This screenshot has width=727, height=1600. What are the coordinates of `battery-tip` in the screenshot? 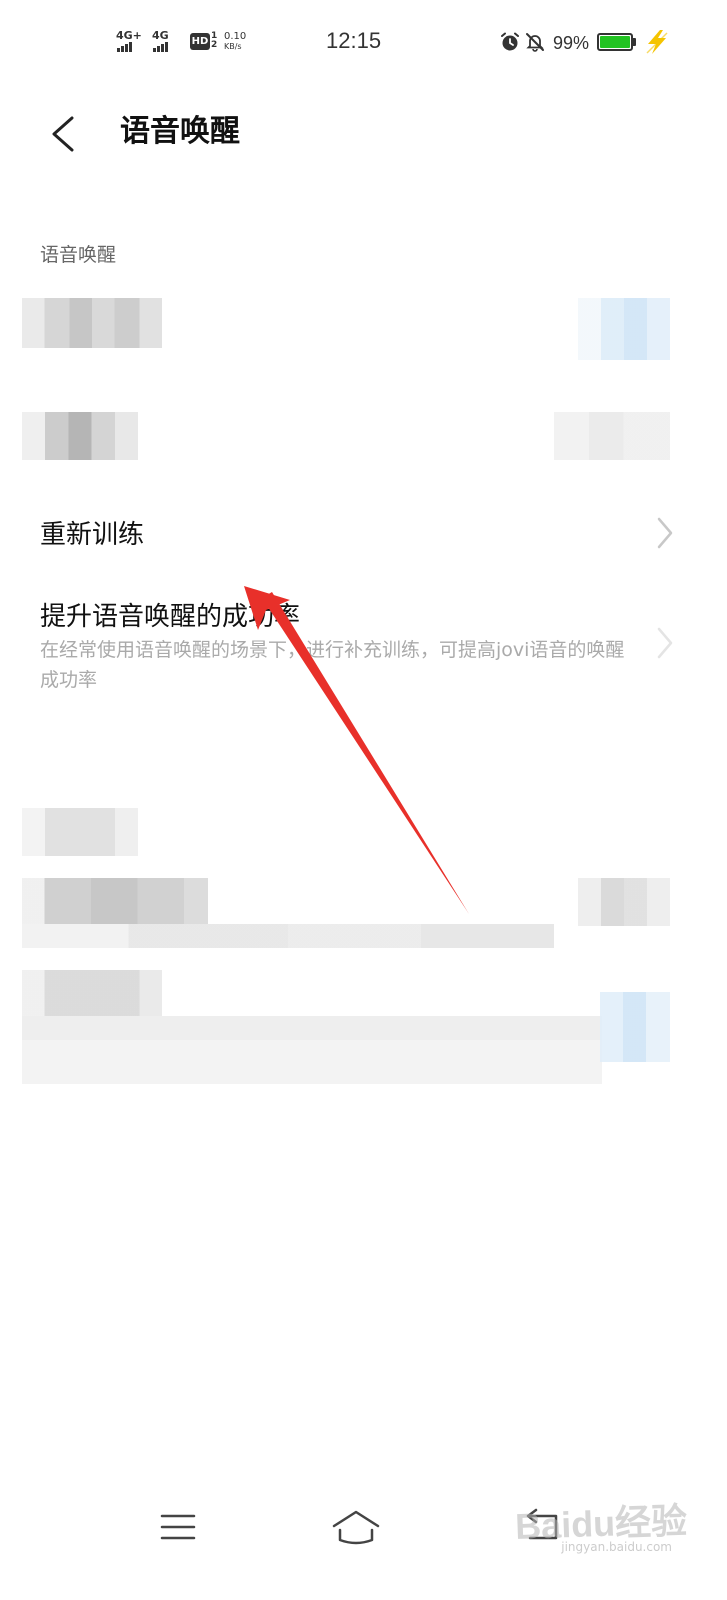 It's located at (634, 42).